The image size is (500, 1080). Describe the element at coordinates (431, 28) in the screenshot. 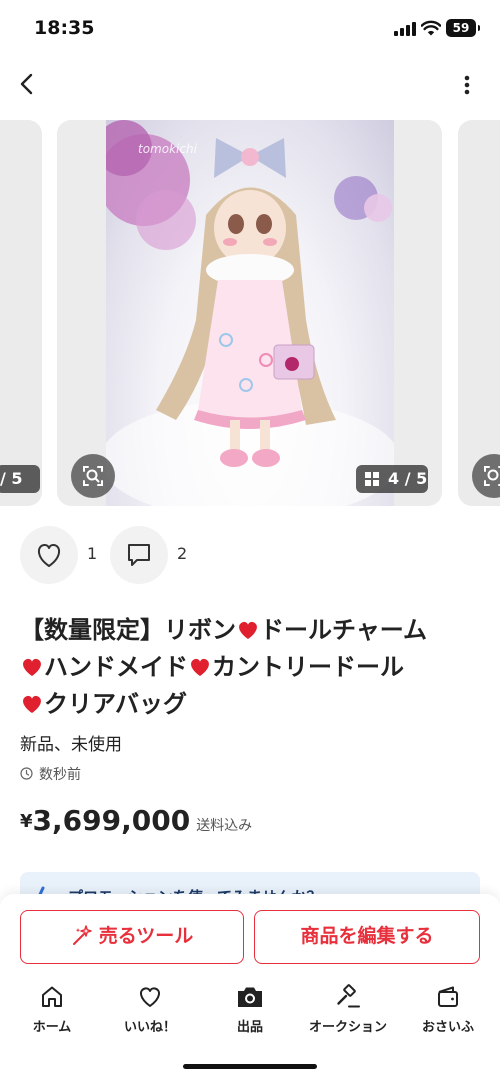

I see `wifi-icon` at that location.